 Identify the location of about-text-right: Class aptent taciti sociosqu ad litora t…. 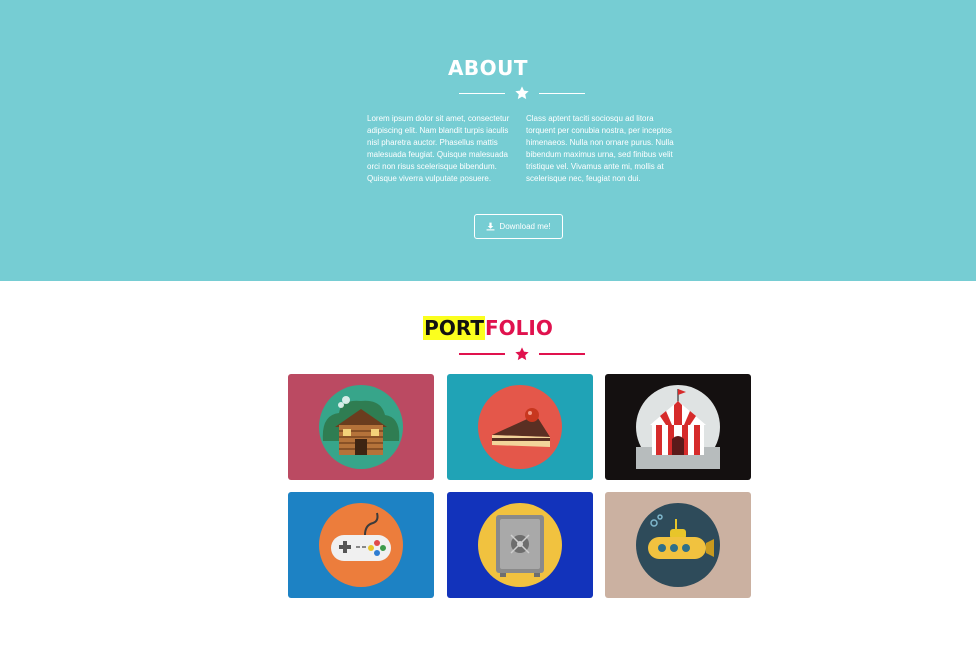
(600, 148).